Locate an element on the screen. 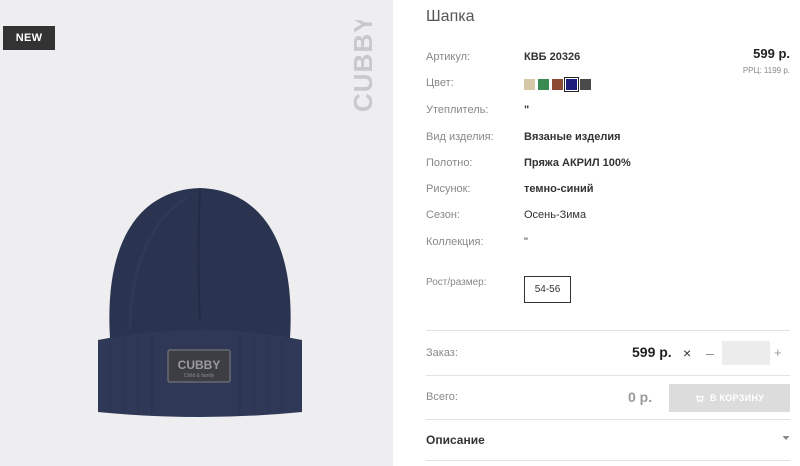 The width and height of the screenshot is (800, 466). patch-brand-text: CUBBY is located at coordinates (199, 365).